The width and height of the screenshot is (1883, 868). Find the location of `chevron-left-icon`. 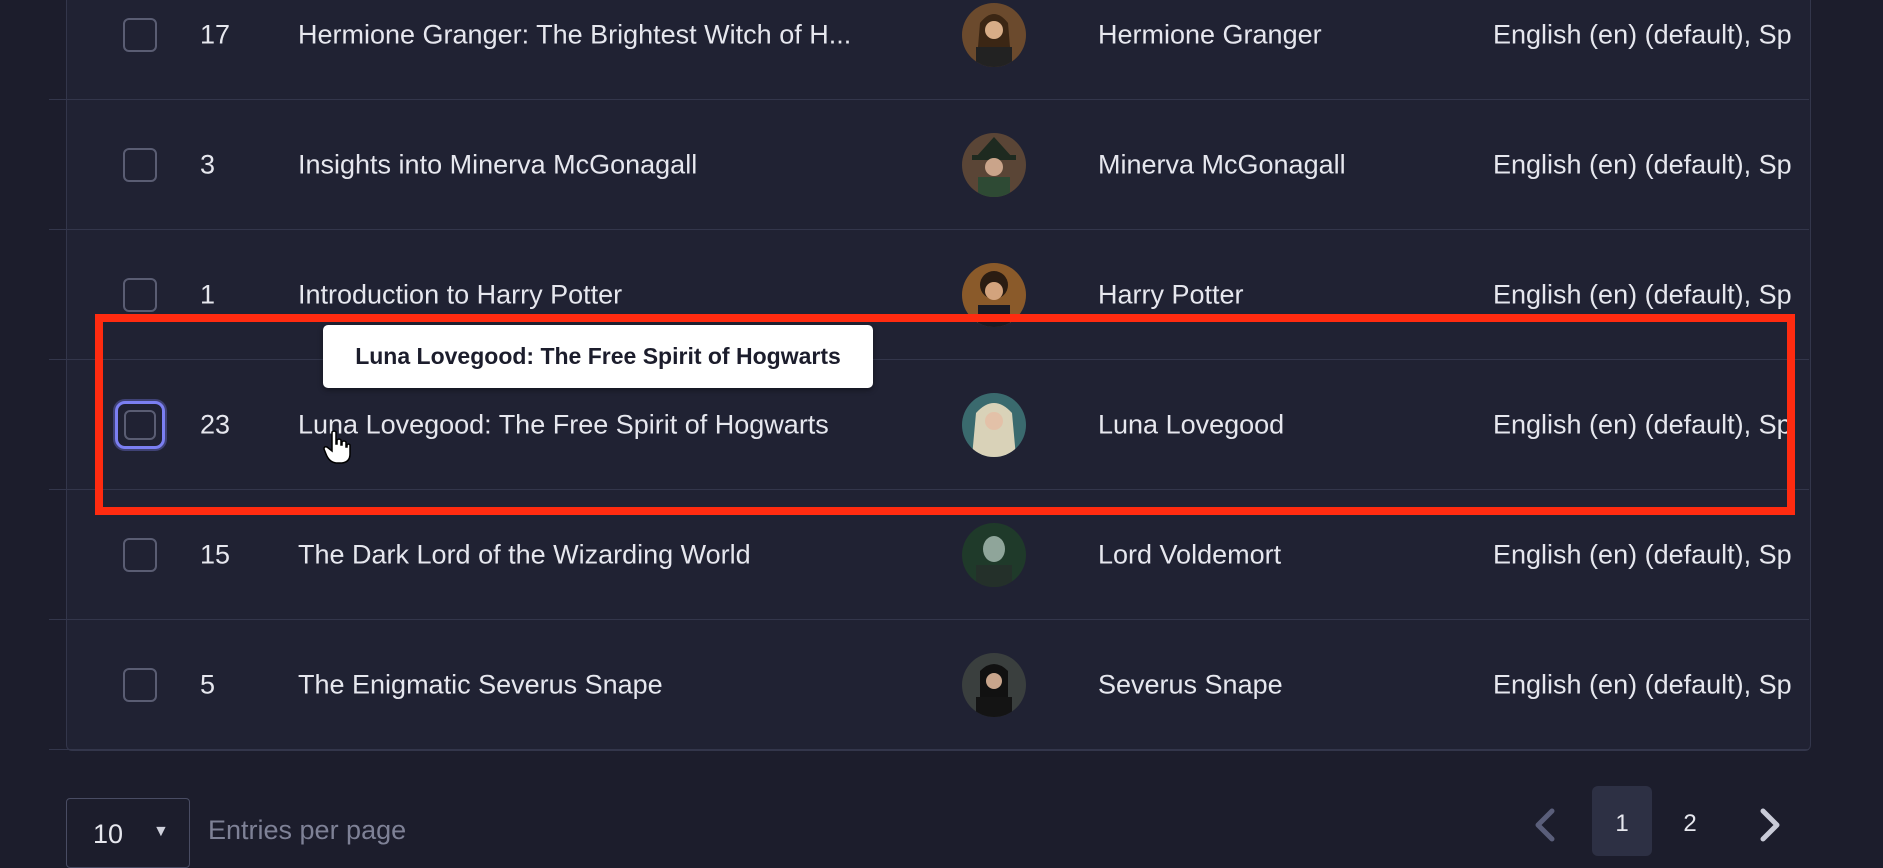

chevron-left-icon is located at coordinates (1545, 825).